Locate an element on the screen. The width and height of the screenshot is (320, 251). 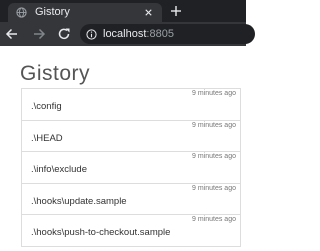
address-port: :8805 is located at coordinates (160, 34).